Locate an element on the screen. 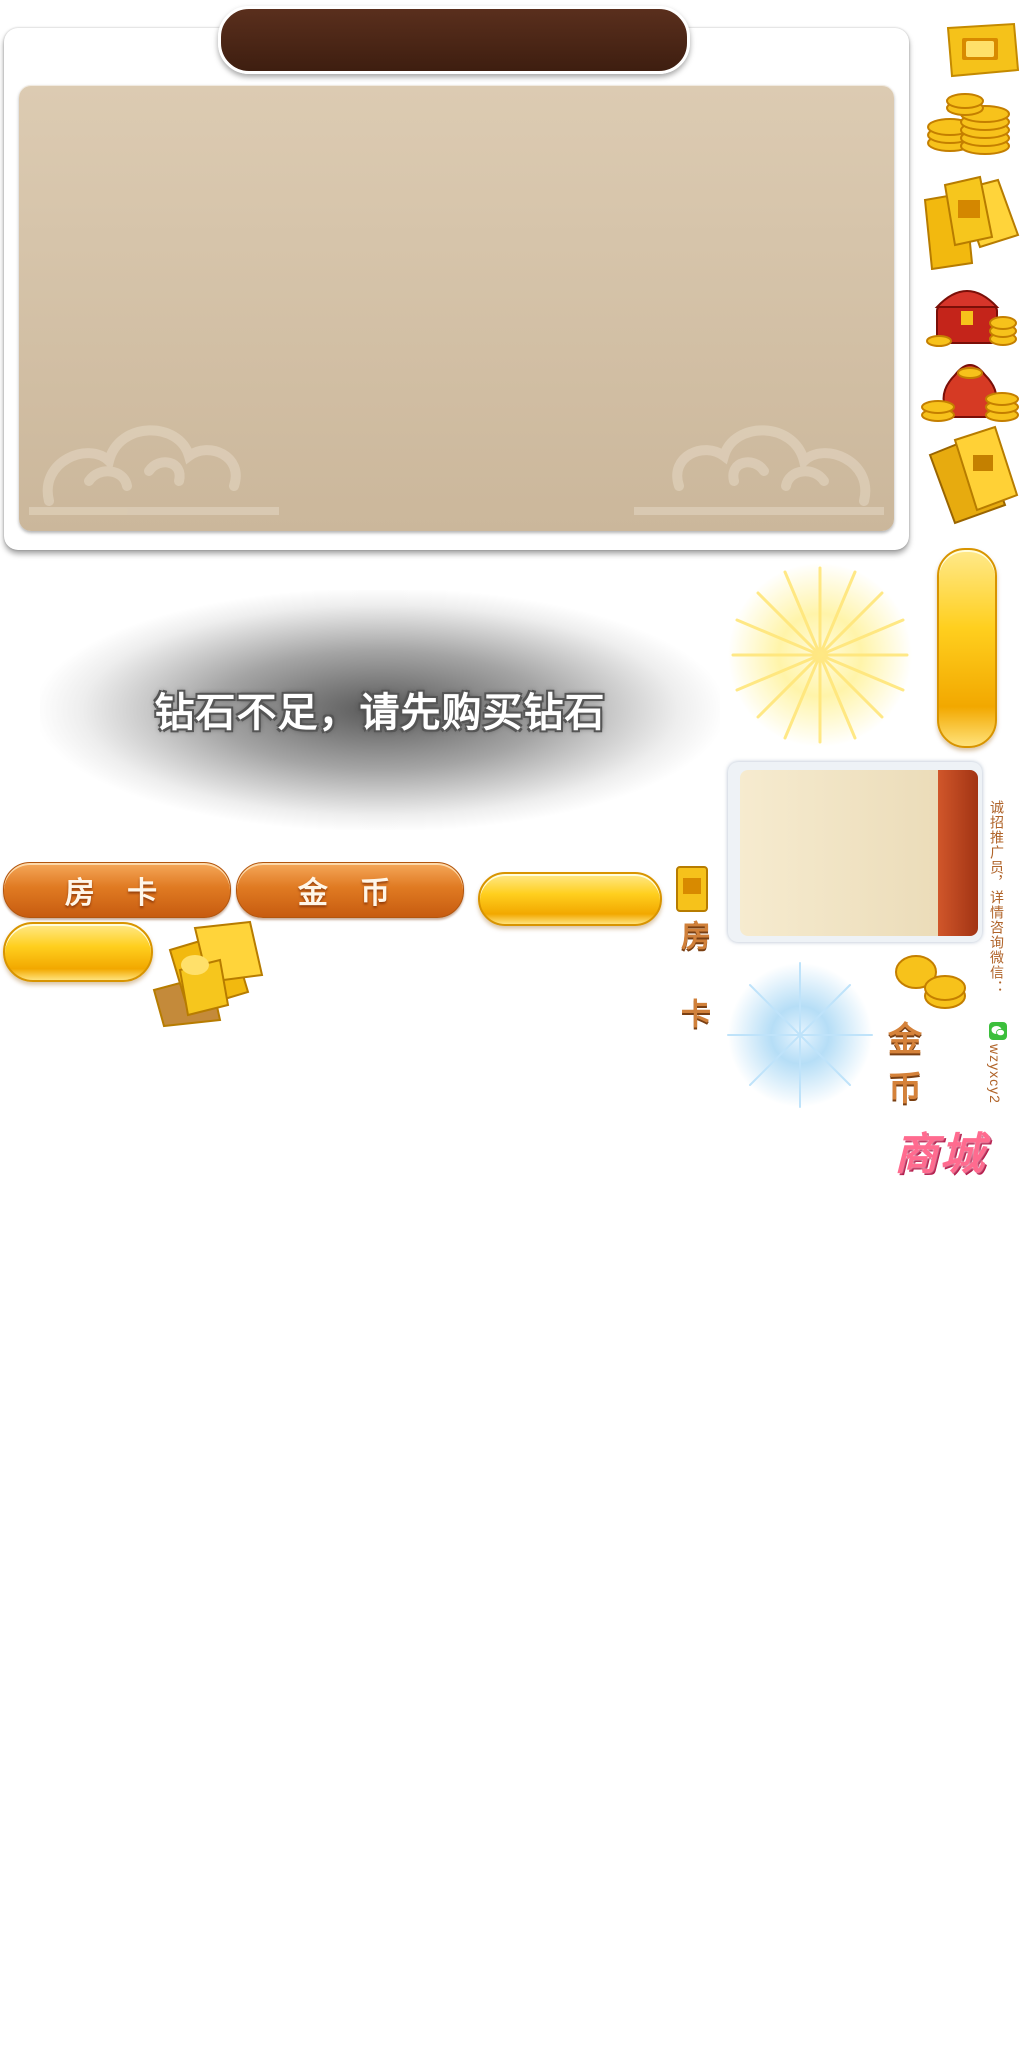 This screenshot has width=1024, height=2048. gold-coin-icon is located at coordinates (930, 982).